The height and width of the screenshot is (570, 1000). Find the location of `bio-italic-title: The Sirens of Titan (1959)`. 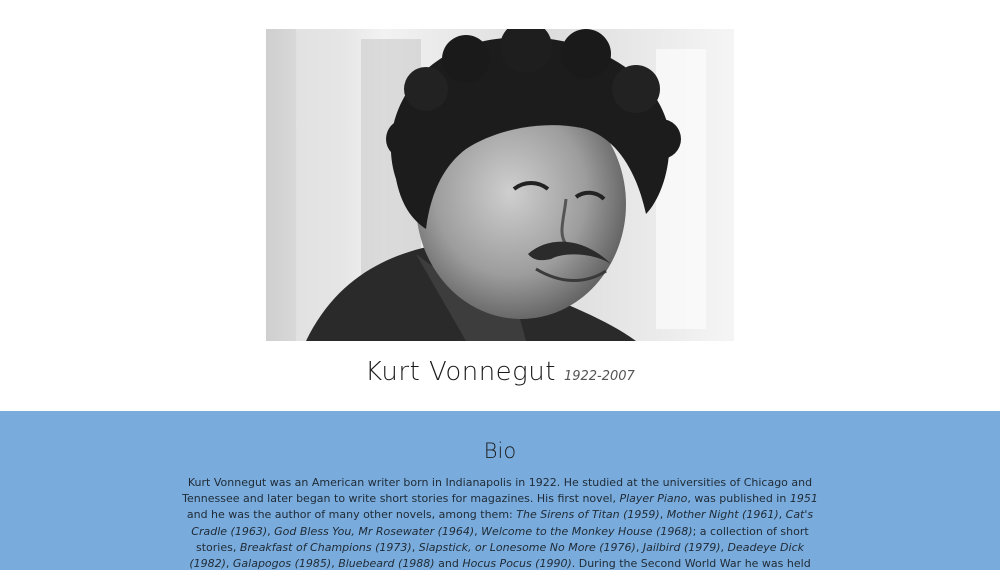

bio-italic-title: The Sirens of Titan (1959) is located at coordinates (588, 515).